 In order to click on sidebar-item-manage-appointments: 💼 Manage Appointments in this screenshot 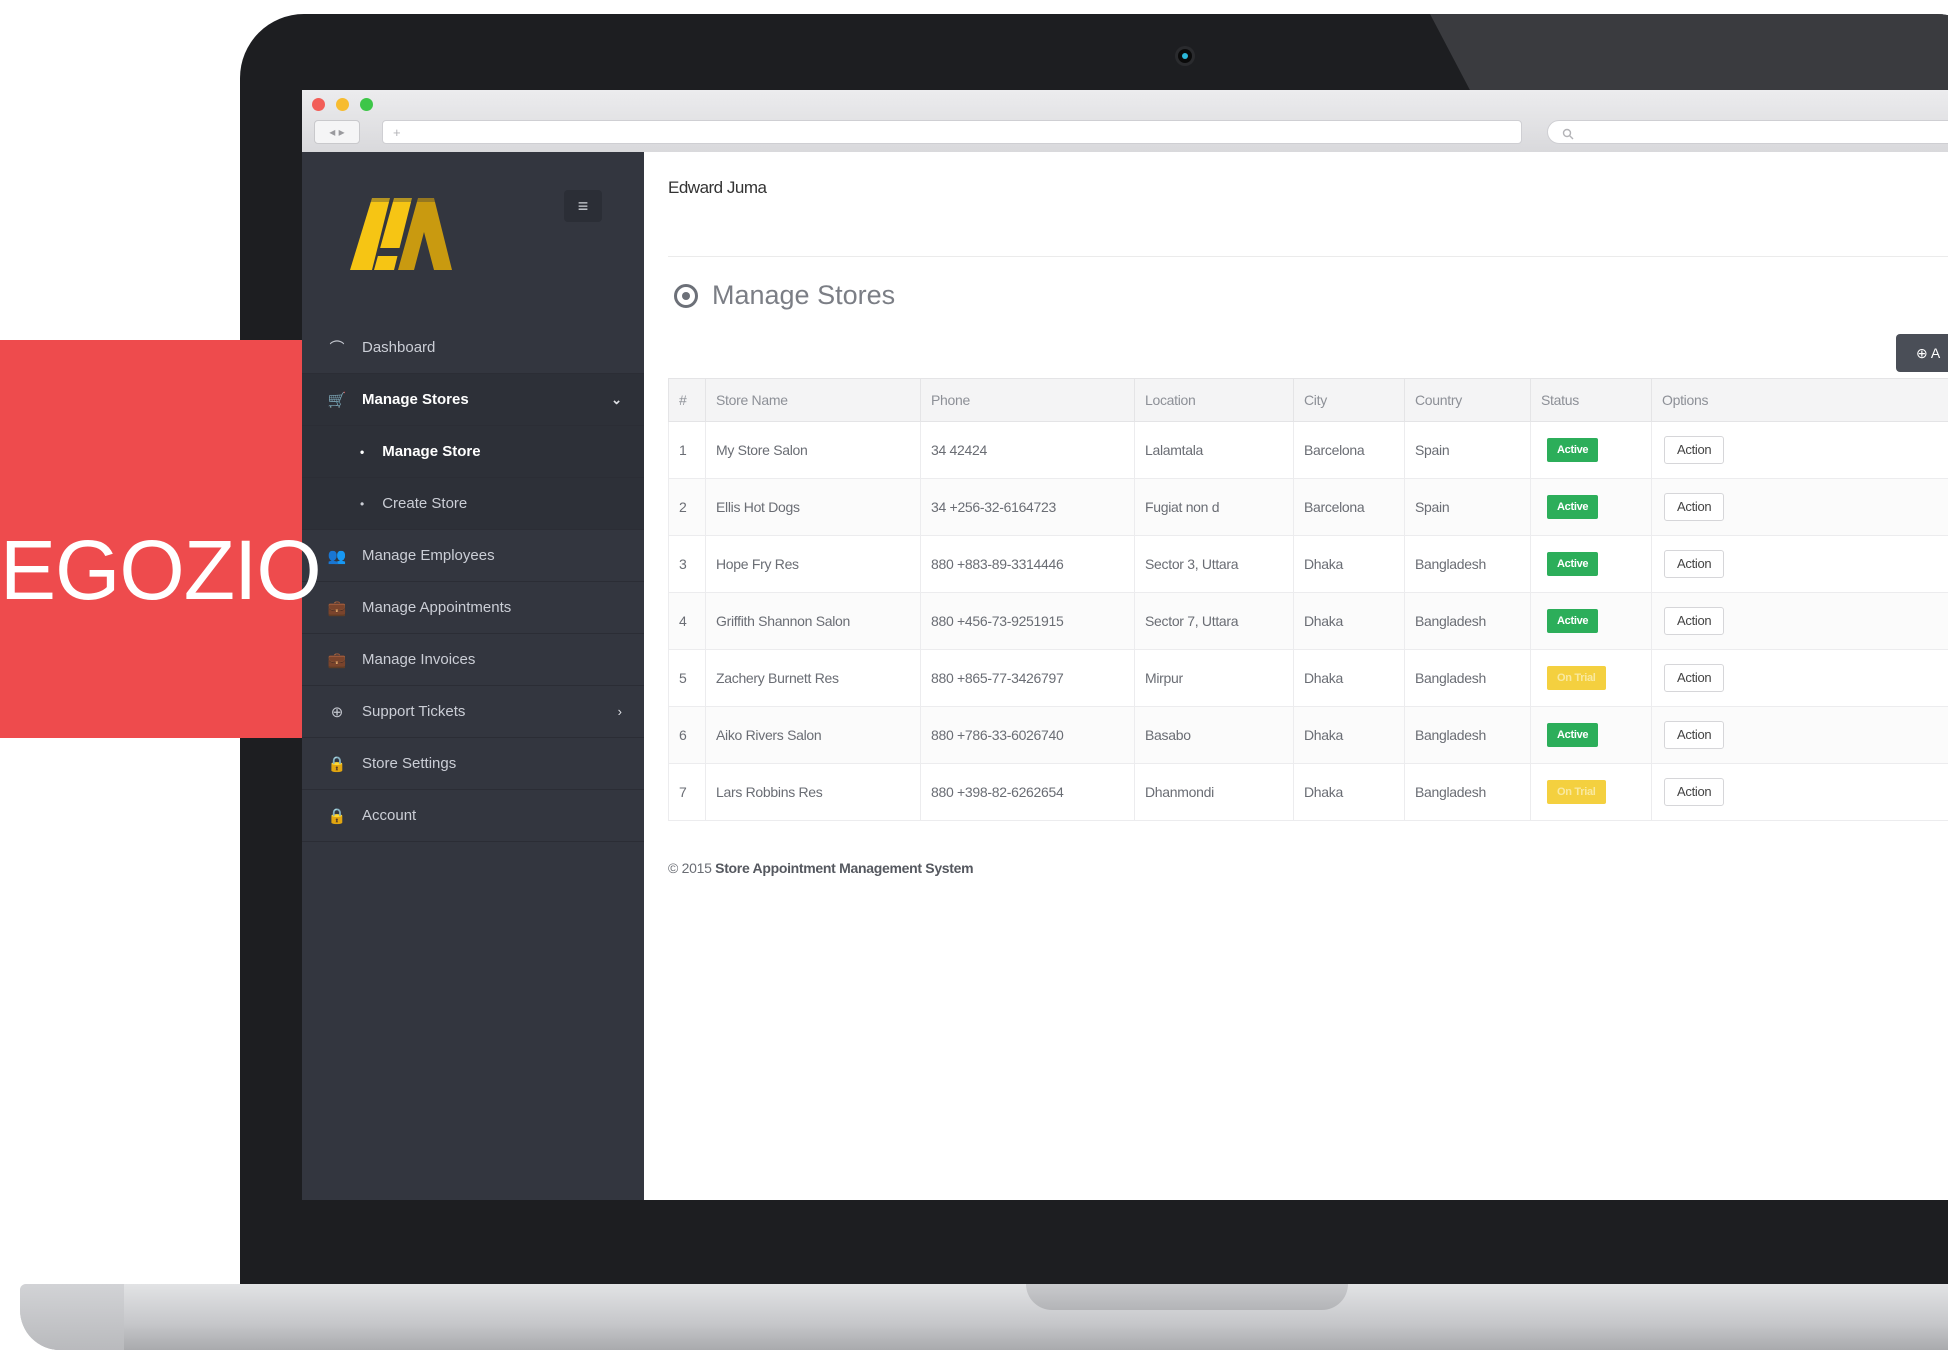, I will do `click(473, 608)`.